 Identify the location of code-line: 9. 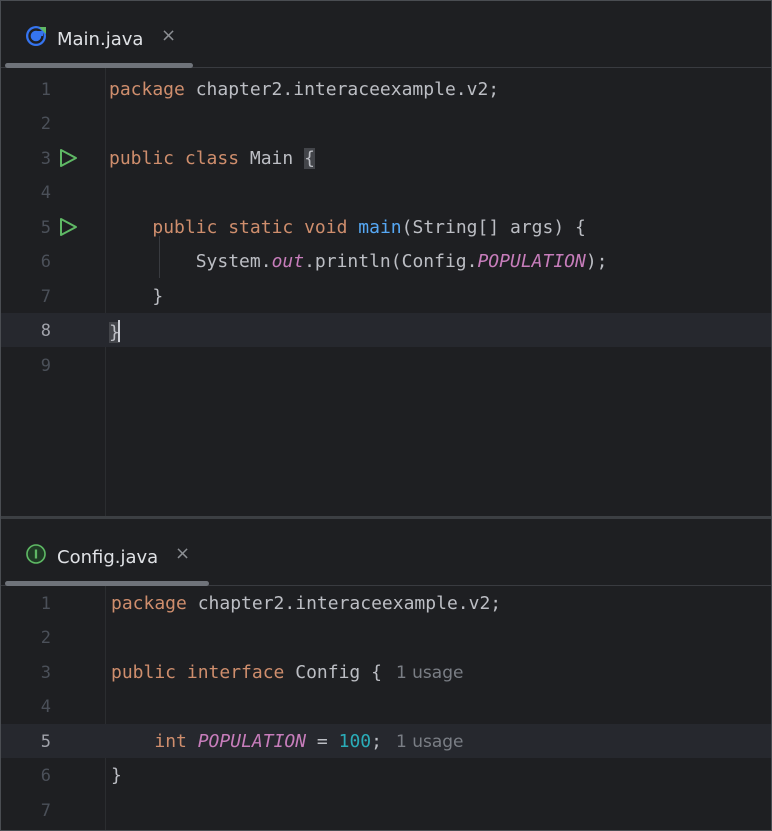
(386, 365).